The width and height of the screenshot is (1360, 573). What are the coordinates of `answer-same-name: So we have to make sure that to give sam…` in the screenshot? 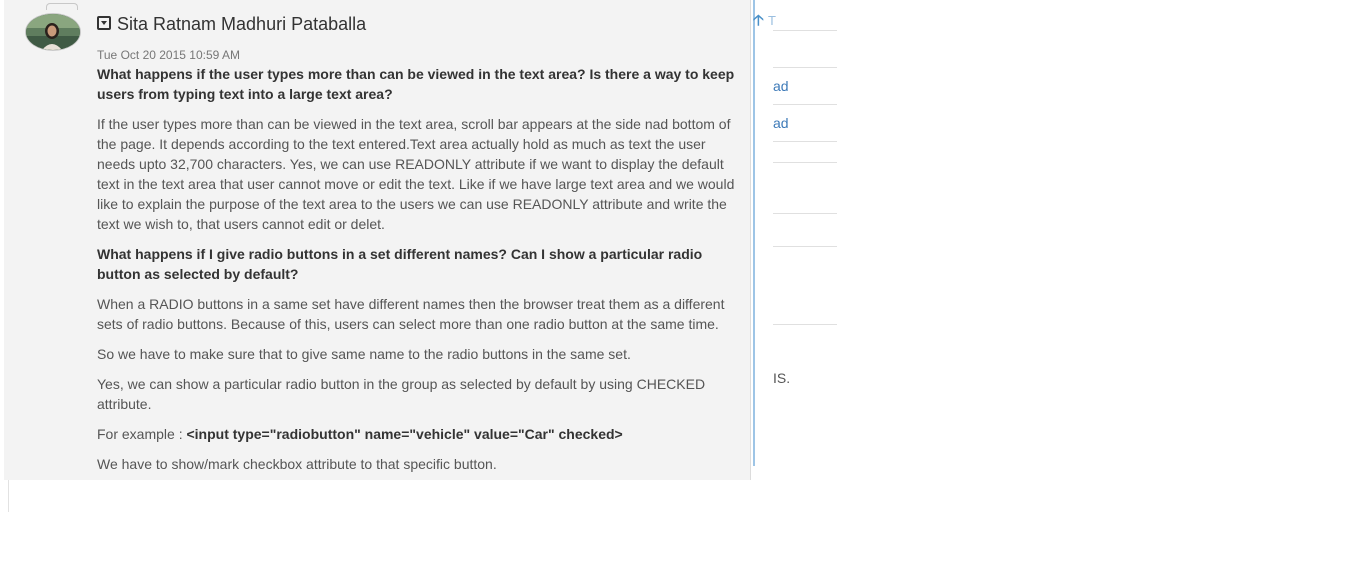 It's located at (364, 354).